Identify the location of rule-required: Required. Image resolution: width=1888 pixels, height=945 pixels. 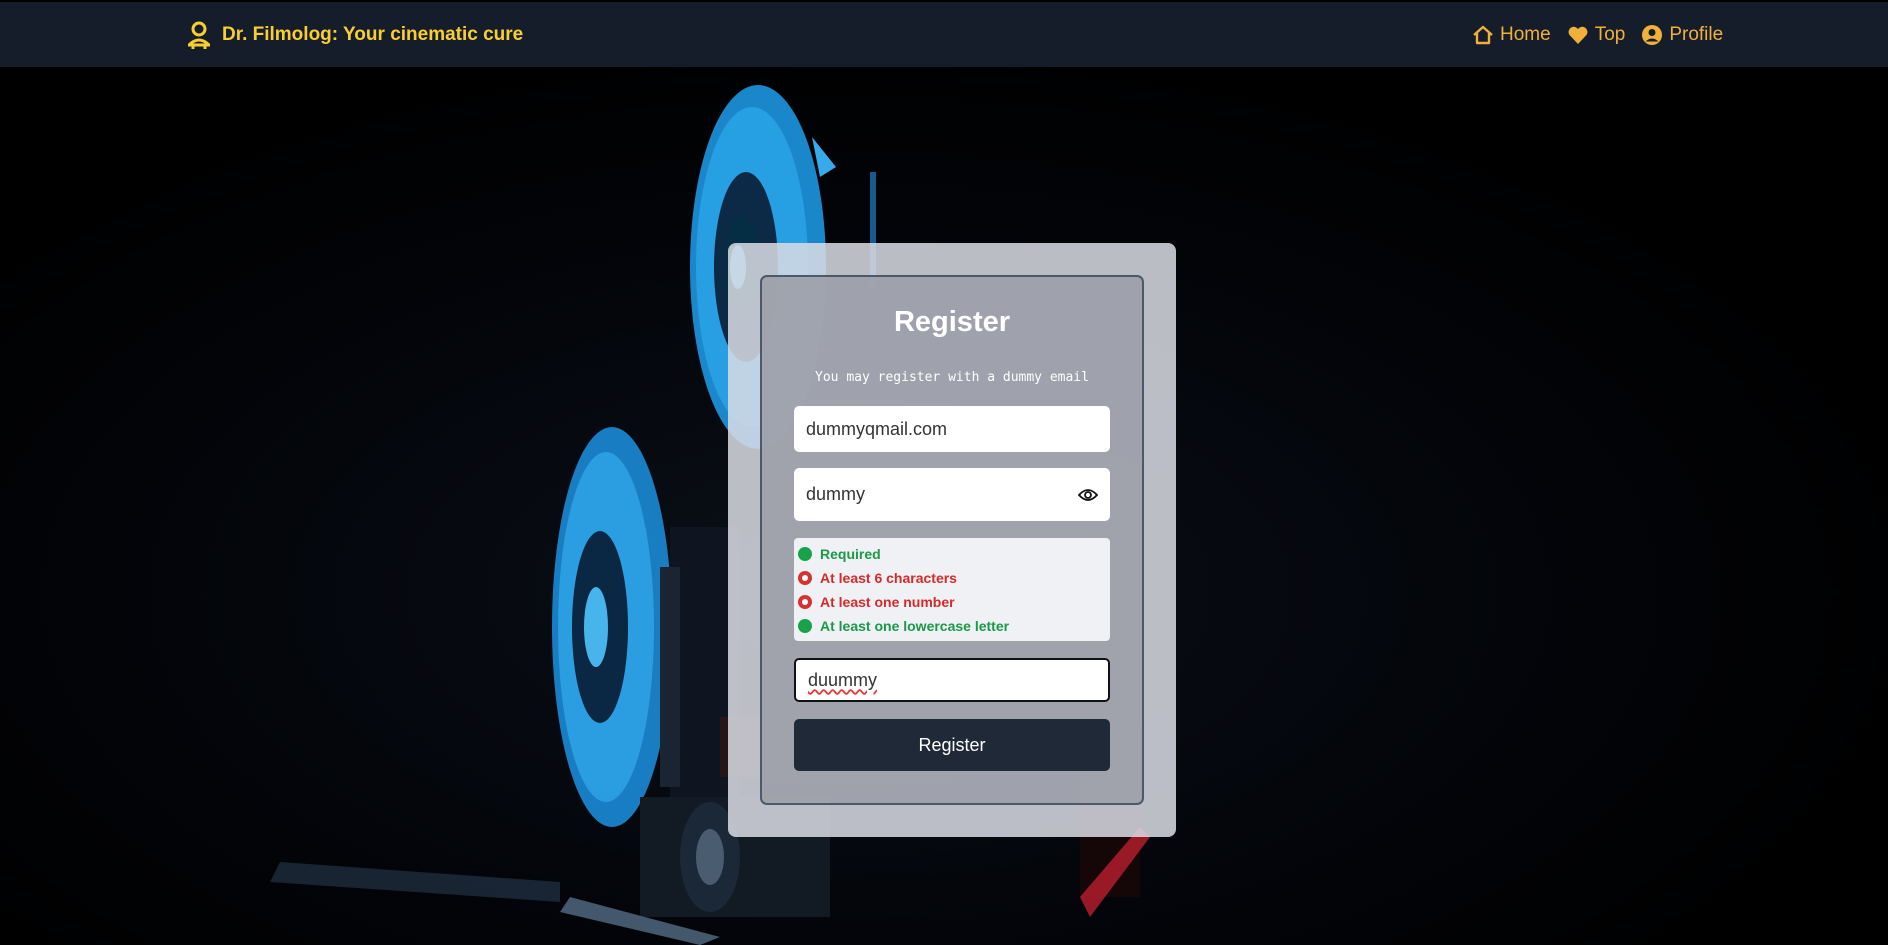
(952, 554).